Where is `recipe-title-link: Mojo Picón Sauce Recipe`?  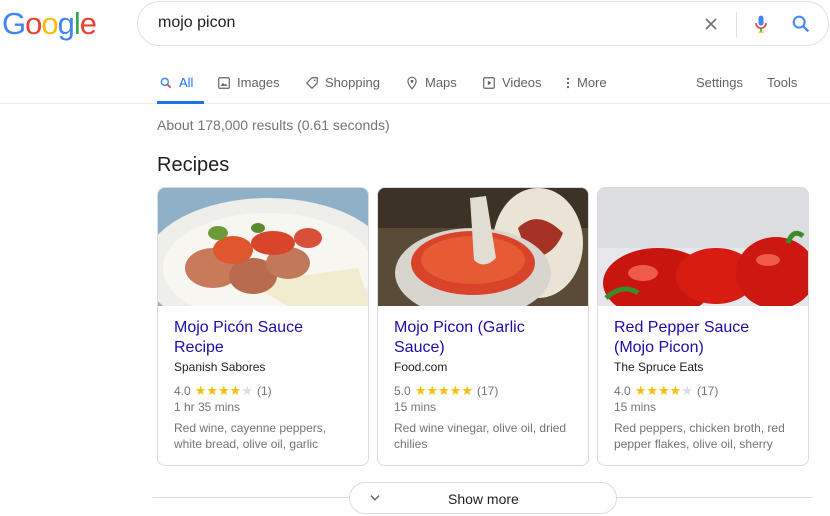
recipe-title-link: Mojo Picón Sauce Recipe is located at coordinates (263, 338).